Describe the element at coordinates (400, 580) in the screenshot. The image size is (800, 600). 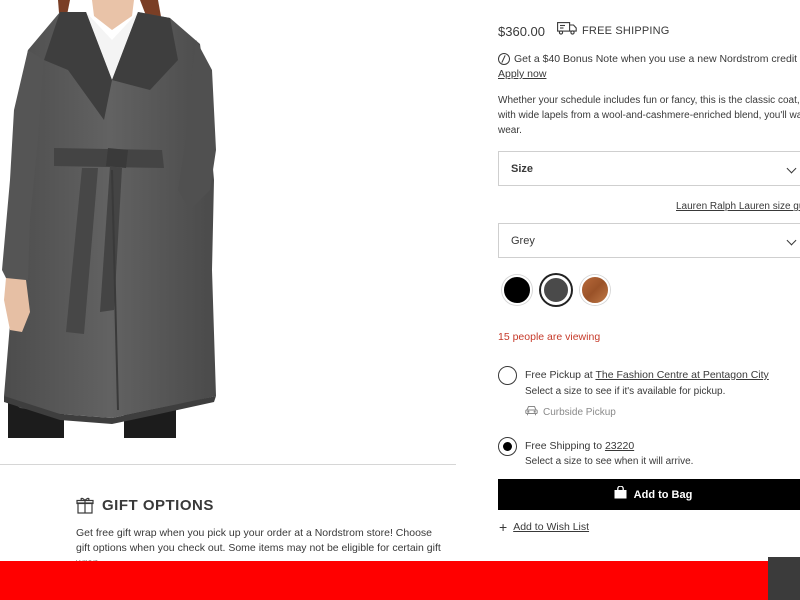
I see `bottom-banner` at that location.